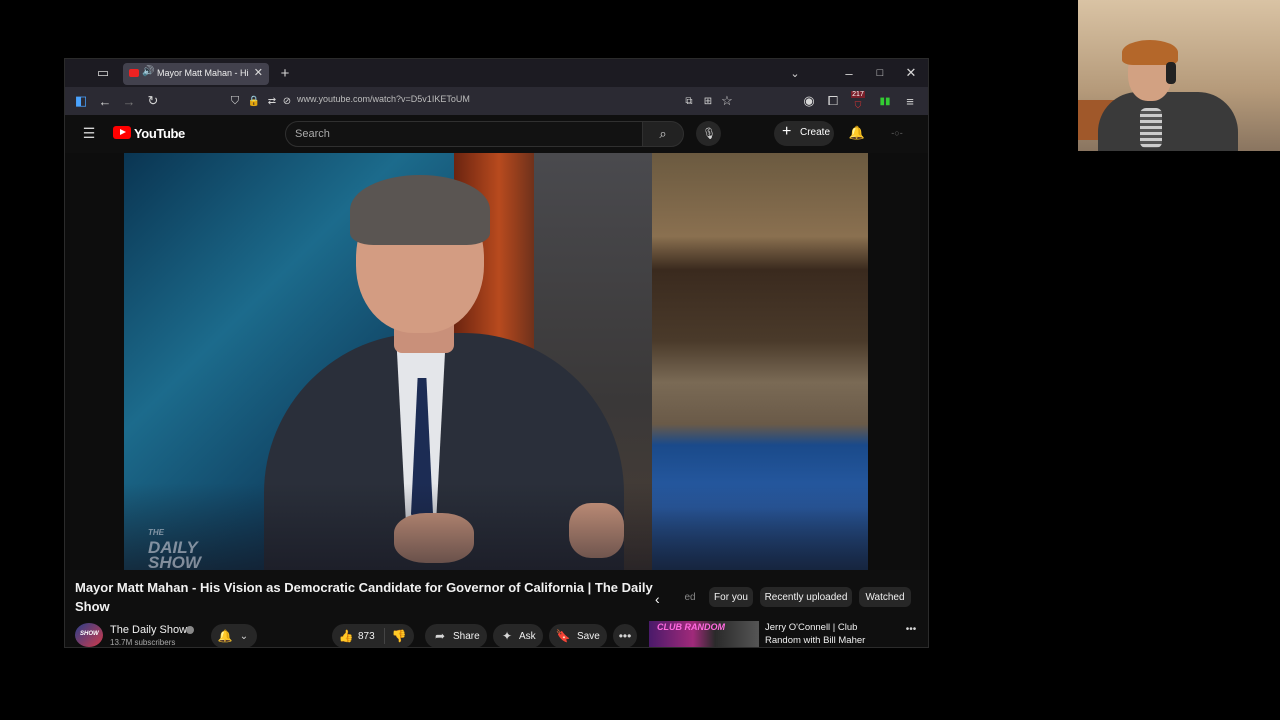 The image size is (1280, 720). Describe the element at coordinates (815, 132) in the screenshot. I see `create-label: Create` at that location.